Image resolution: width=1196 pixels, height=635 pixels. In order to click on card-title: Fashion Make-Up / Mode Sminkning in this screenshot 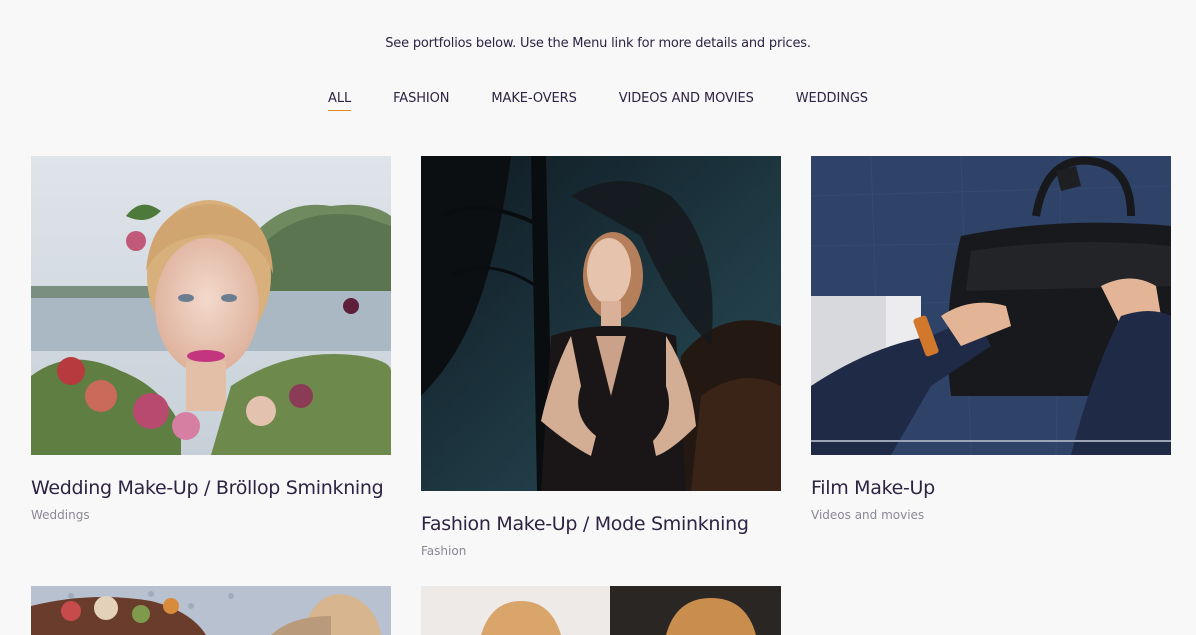, I will do `click(601, 524)`.